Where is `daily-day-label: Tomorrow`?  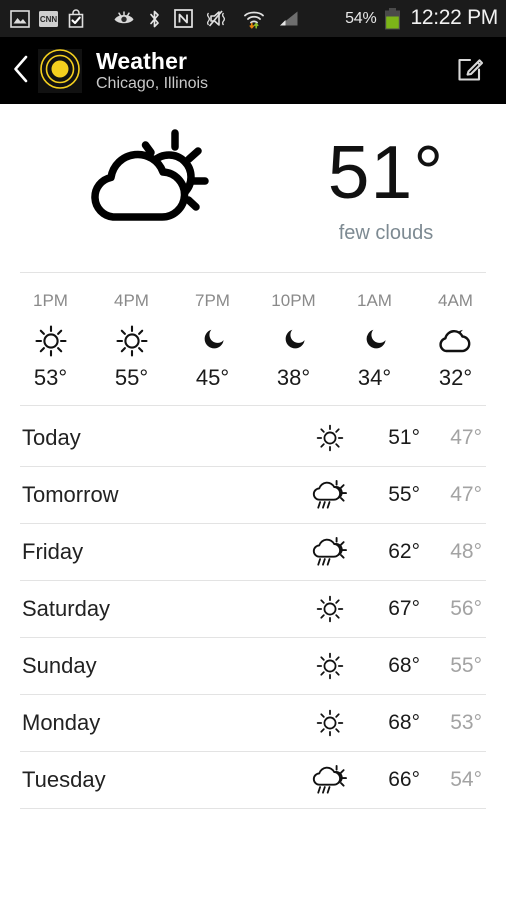
daily-day-label: Tomorrow is located at coordinates (70, 494).